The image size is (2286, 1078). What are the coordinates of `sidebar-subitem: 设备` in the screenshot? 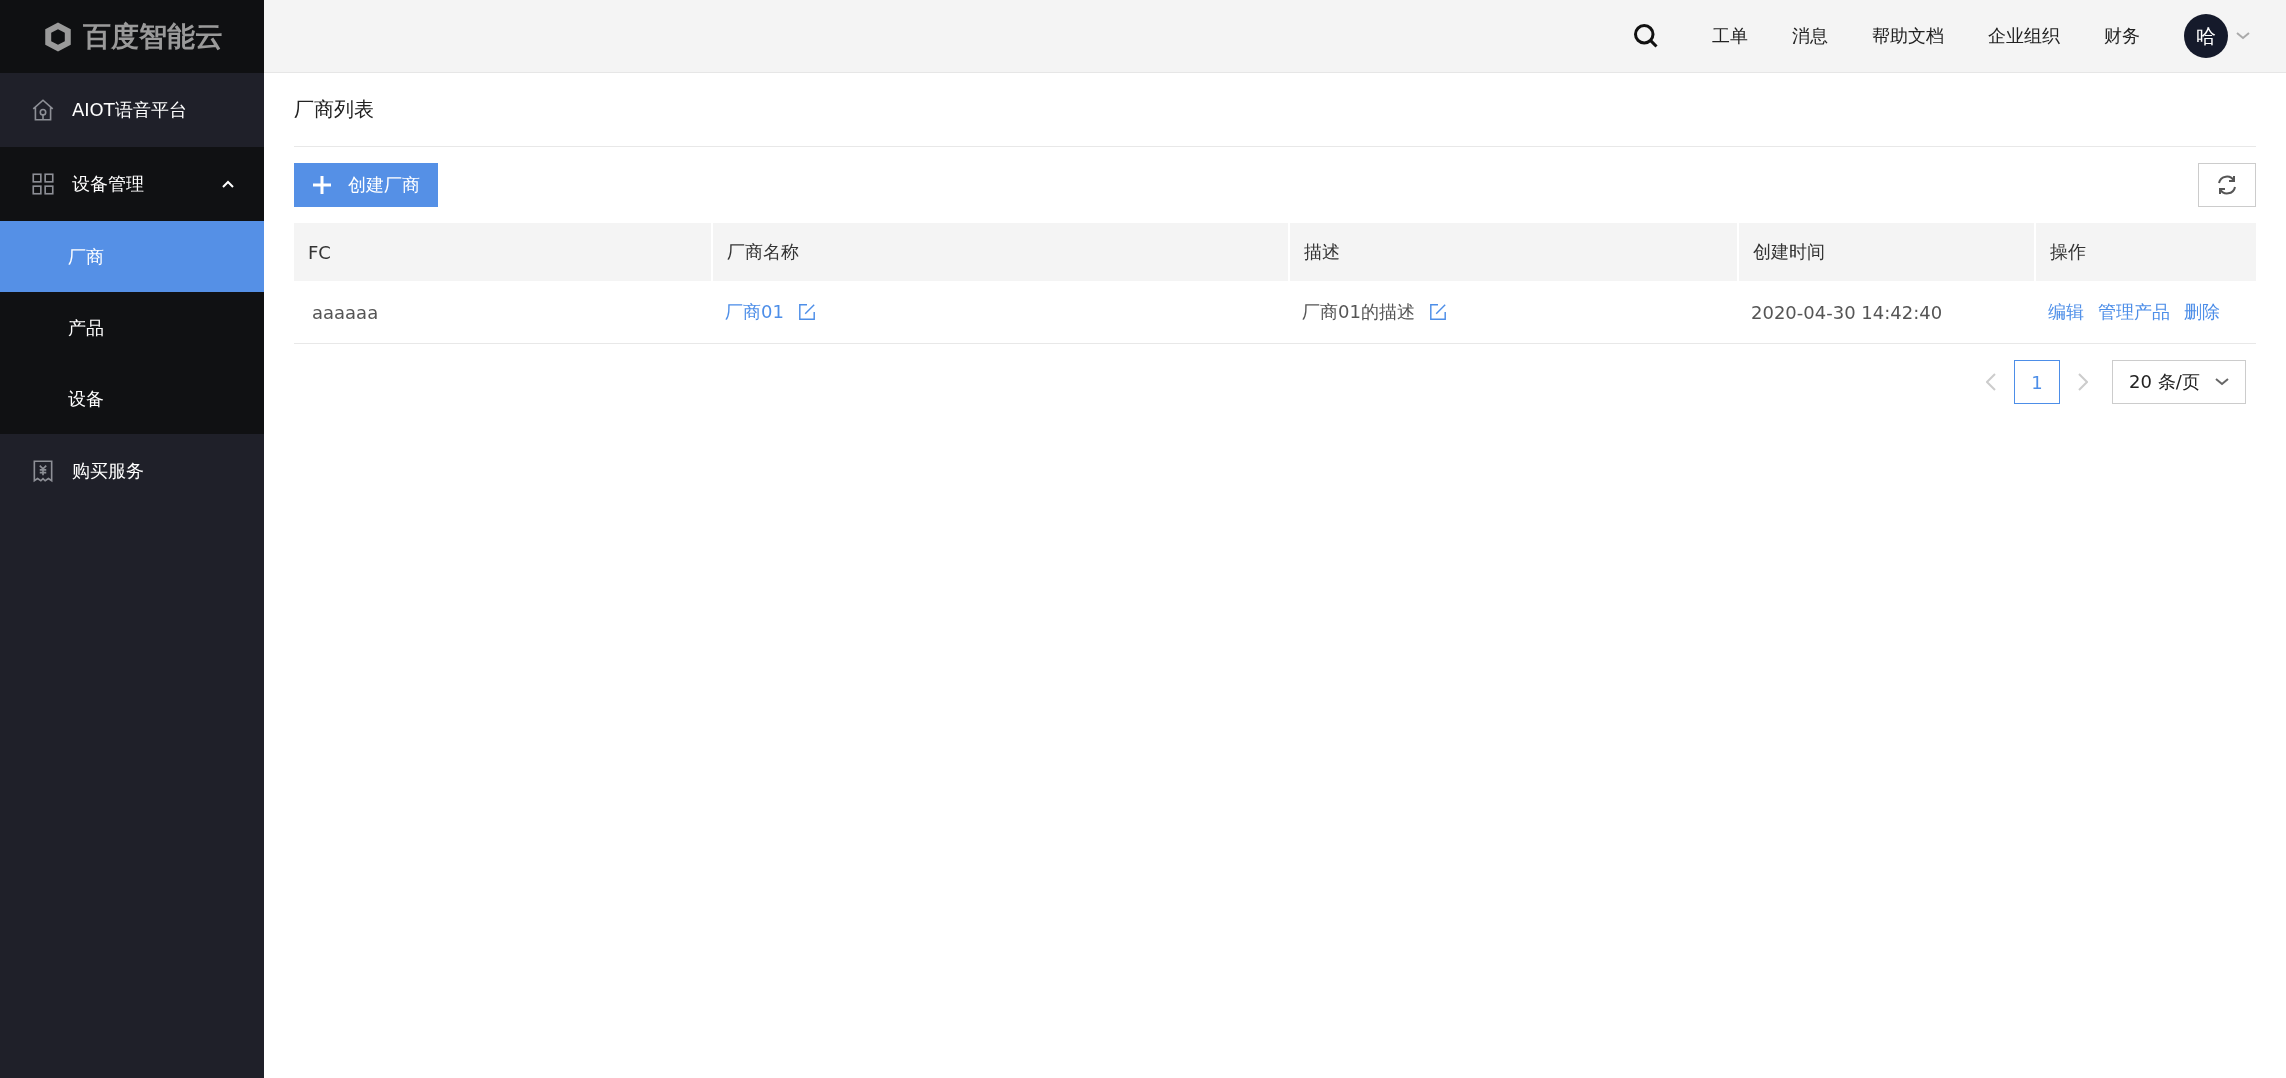 It's located at (132, 398).